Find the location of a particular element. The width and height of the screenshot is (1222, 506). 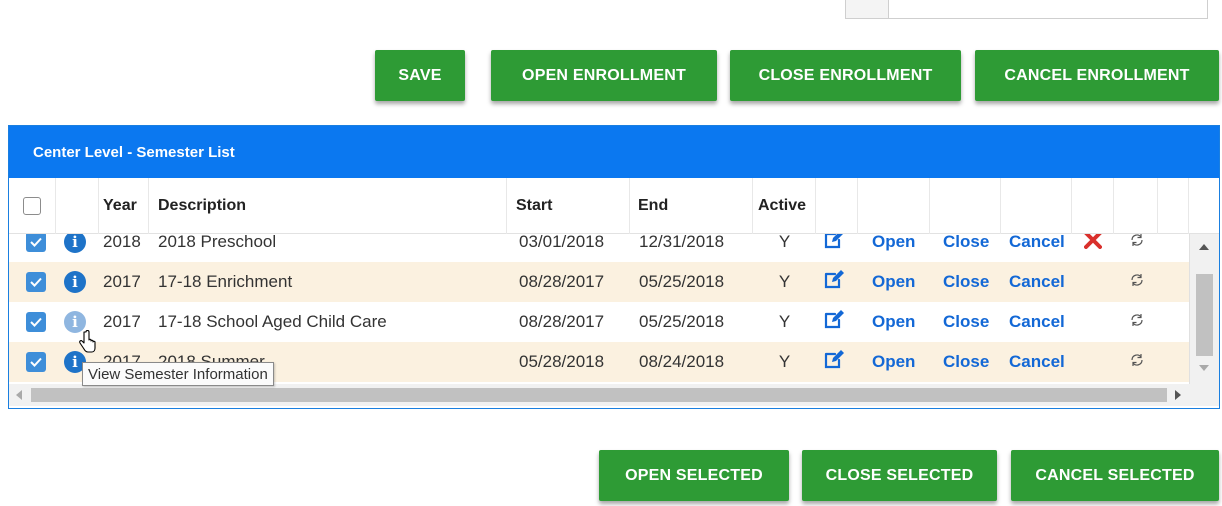

start-header: Start is located at coordinates (568, 206).